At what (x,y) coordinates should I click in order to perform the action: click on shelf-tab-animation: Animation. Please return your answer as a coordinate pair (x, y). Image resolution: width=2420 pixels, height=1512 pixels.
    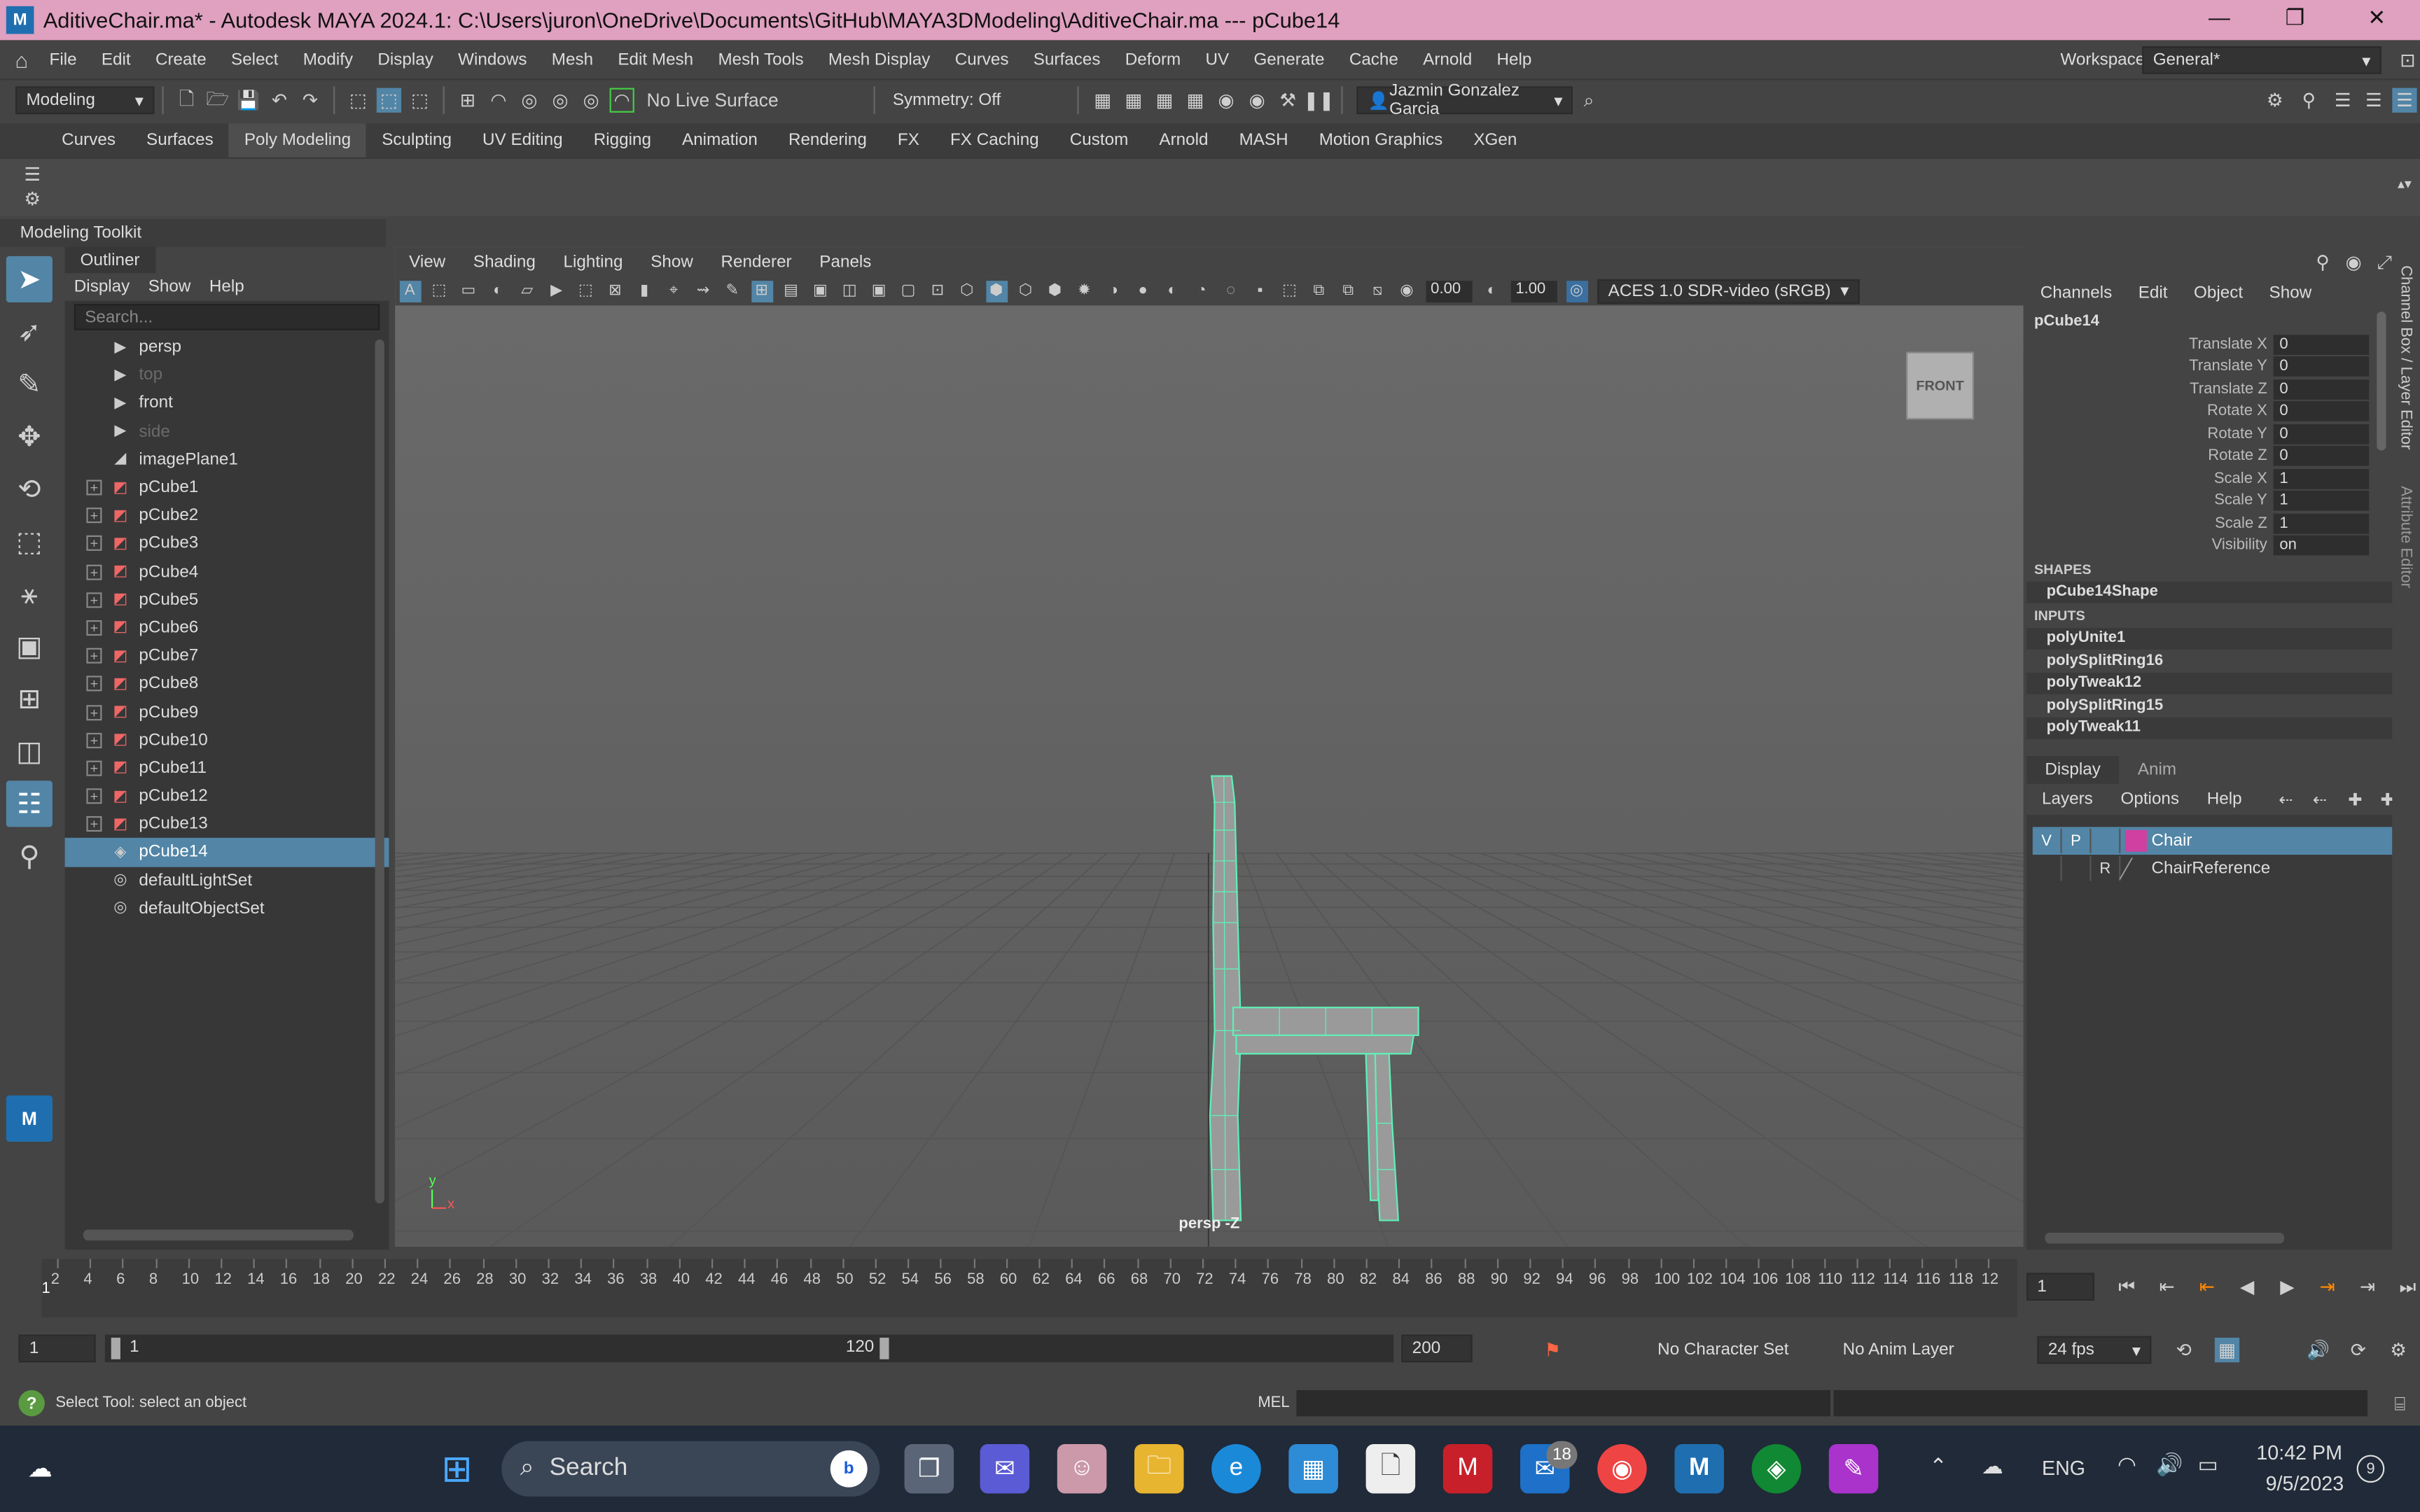
    Looking at the image, I should click on (720, 140).